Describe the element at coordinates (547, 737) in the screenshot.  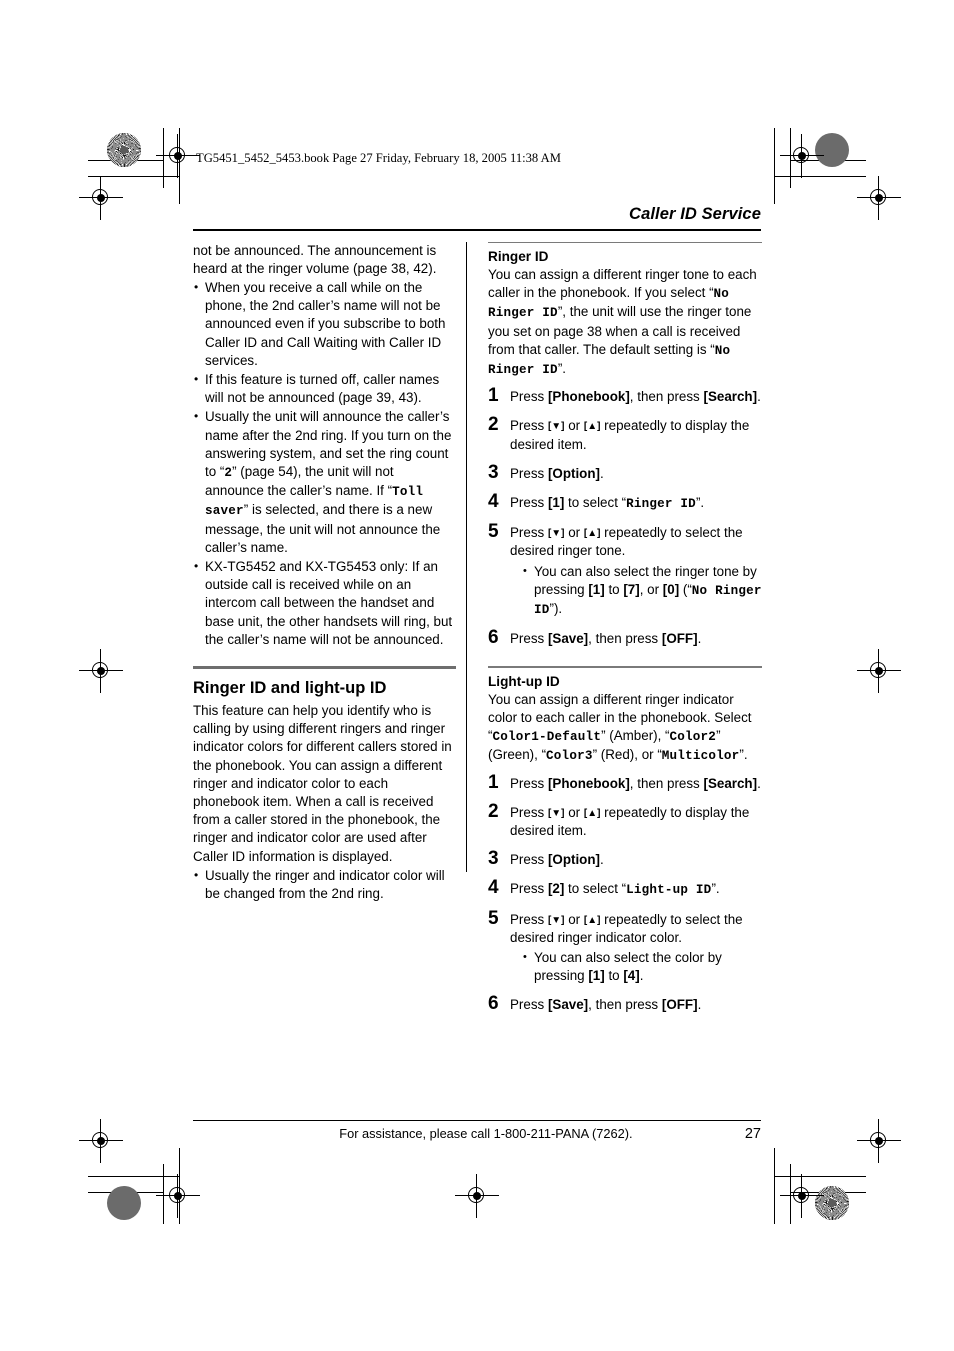
I see `lcd-text: Color1-Default` at that location.